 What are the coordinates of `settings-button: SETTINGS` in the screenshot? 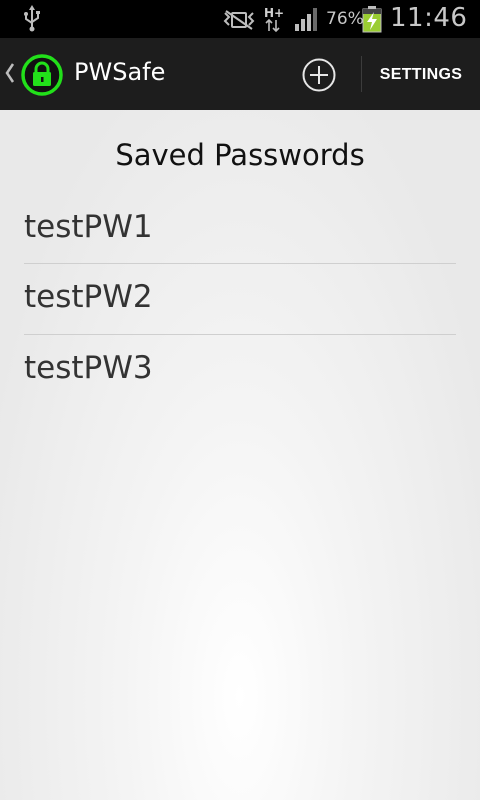 It's located at (421, 75).